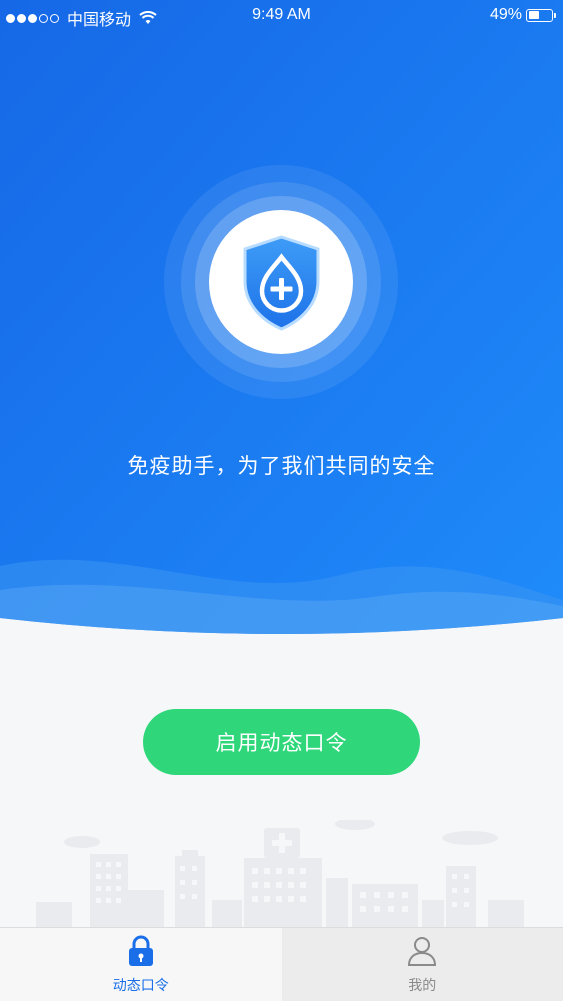 The image size is (563, 1001). Describe the element at coordinates (505, 14) in the screenshot. I see `battery-percent: 49%` at that location.